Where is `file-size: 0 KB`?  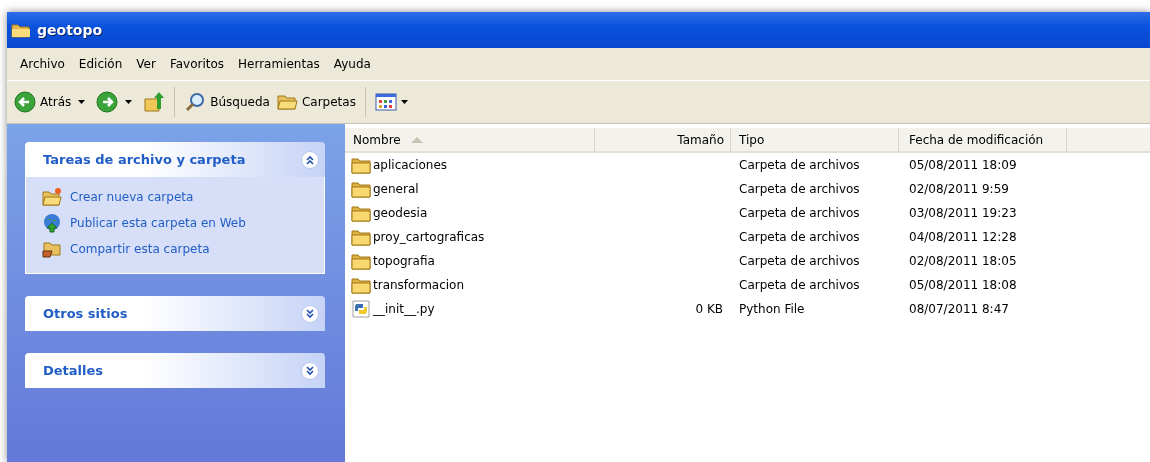
file-size: 0 KB is located at coordinates (709, 309).